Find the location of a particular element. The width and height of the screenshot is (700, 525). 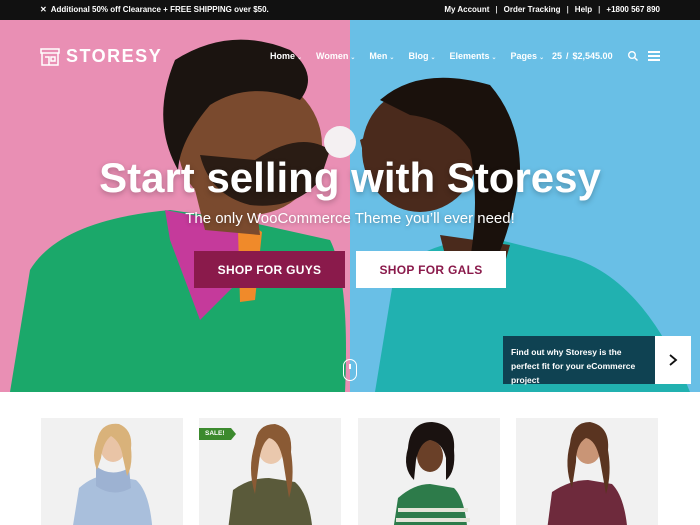

nav-label-blog: Blog is located at coordinates (418, 56).